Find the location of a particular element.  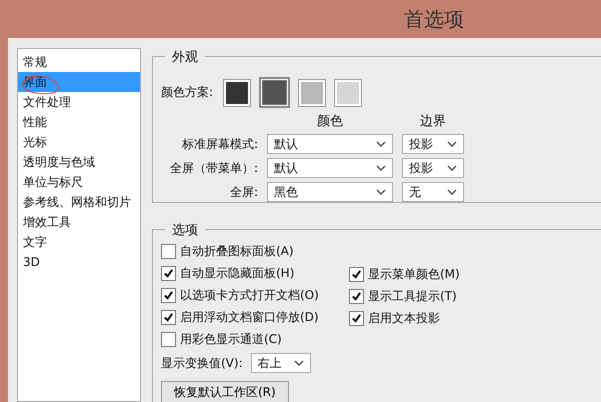

sidebar-item: 3D is located at coordinates (79, 262).